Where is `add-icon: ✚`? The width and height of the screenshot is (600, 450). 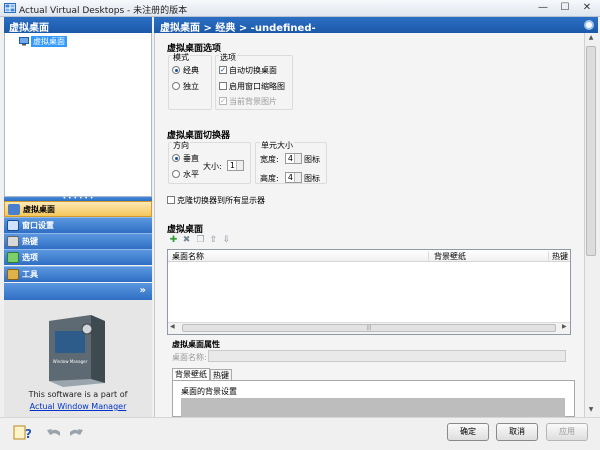 add-icon: ✚ is located at coordinates (173, 240).